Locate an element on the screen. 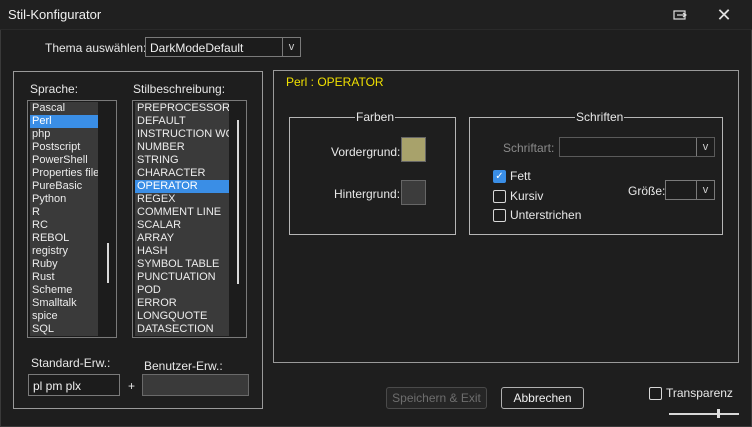  language-list-item: Properties file is located at coordinates (64, 173).